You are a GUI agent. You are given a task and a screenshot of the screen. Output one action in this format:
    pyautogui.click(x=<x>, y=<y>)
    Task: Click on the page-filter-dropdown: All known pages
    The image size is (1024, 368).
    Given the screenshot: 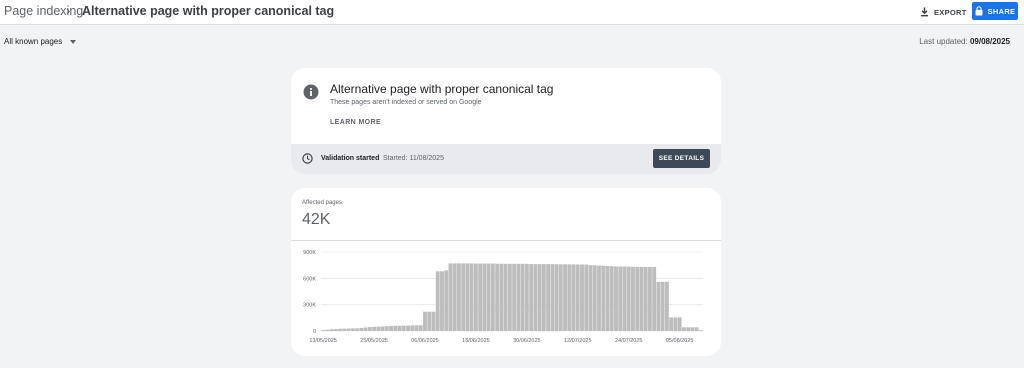 What is the action you would take?
    pyautogui.click(x=40, y=41)
    